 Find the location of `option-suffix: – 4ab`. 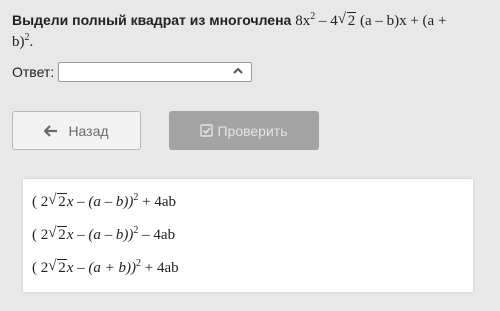

option-suffix: – 4ab is located at coordinates (157, 235).